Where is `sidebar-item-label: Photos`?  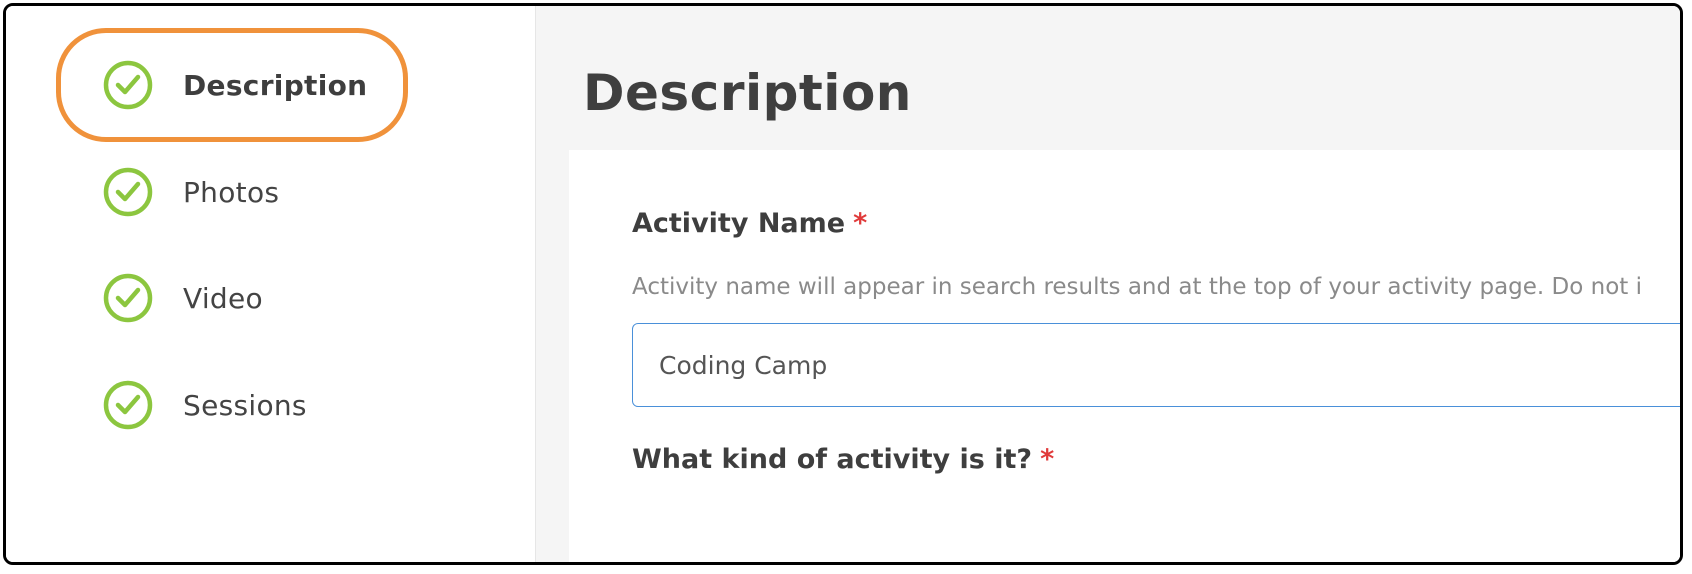 sidebar-item-label: Photos is located at coordinates (231, 192).